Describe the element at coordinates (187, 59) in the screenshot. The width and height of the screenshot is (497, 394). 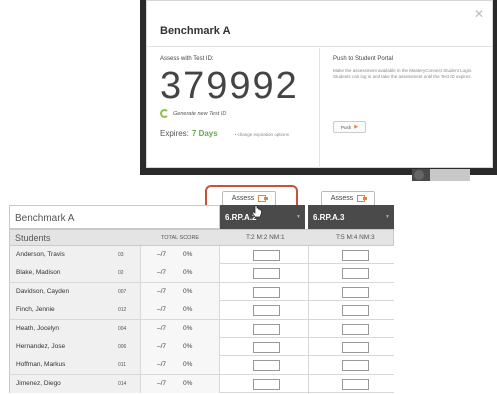
I see `test-id-heading: Assess with Test ID:` at that location.